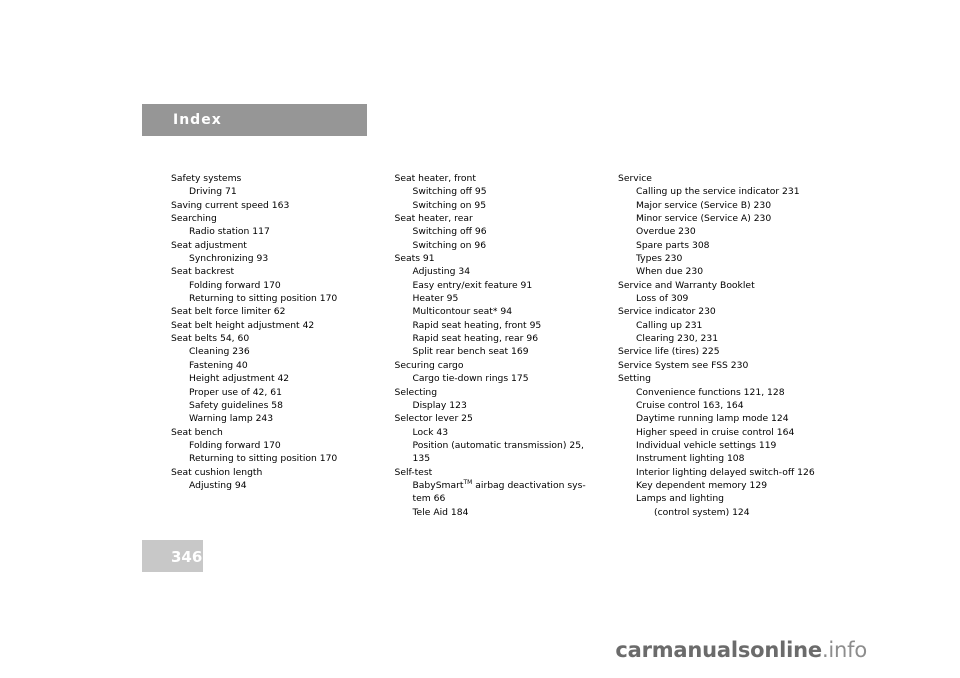  Describe the element at coordinates (433, 219) in the screenshot. I see `index-entry: Seat heater, rear` at that location.